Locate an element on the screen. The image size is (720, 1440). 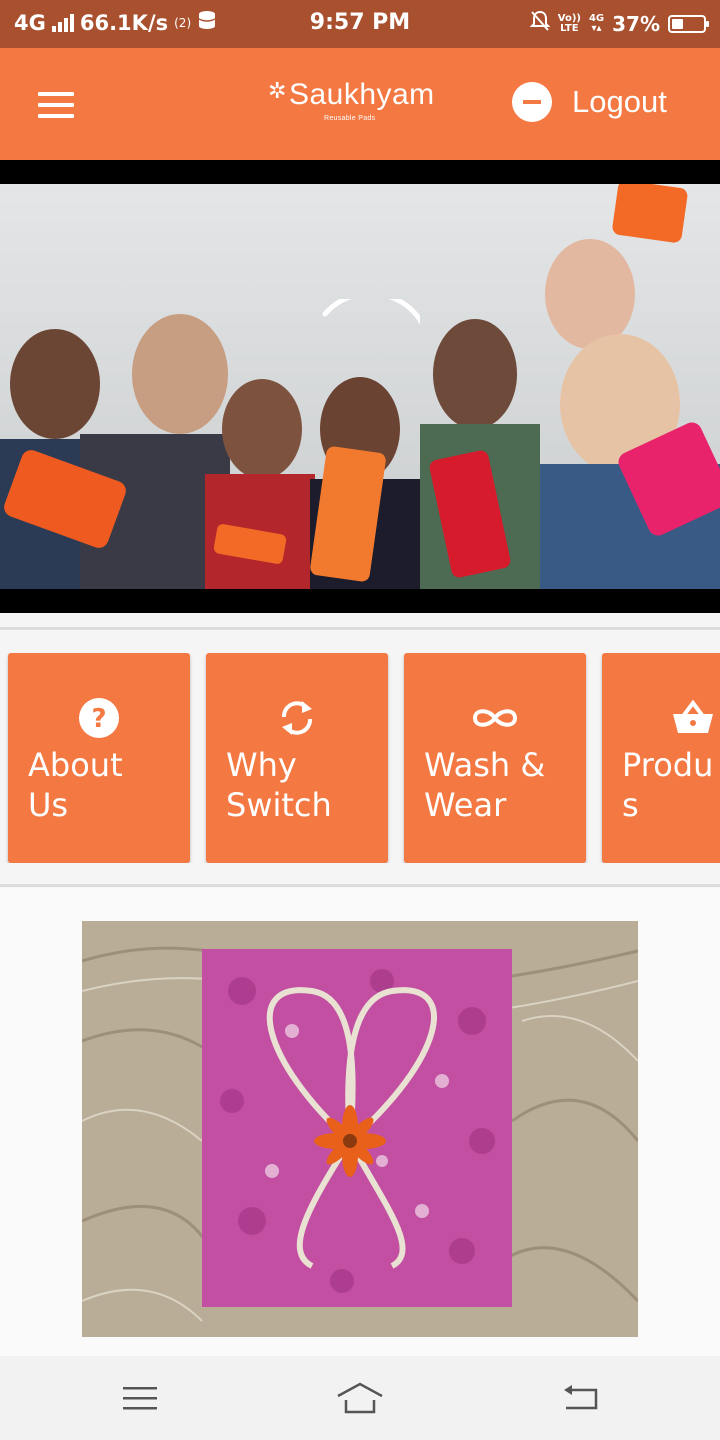
brand-logo: ✲Saukhyam Reusable Pads is located at coordinates (351, 100).